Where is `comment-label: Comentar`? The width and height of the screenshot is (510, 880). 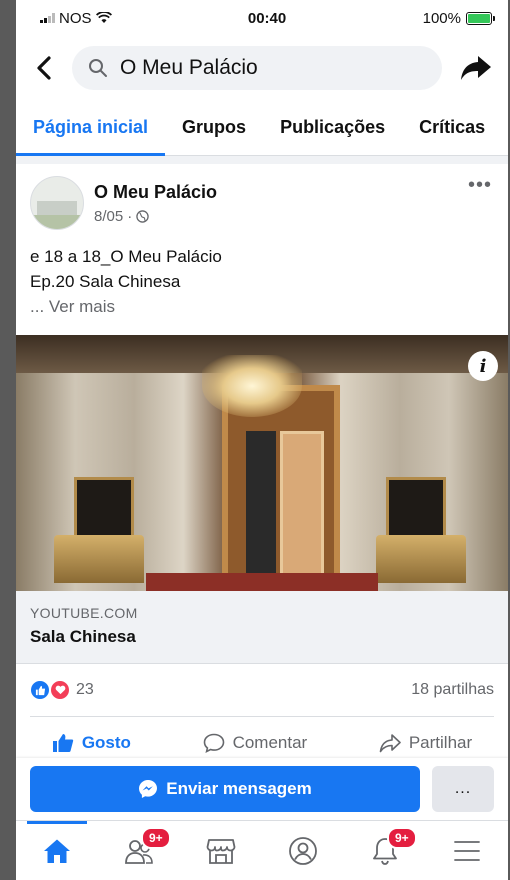 comment-label: Comentar is located at coordinates (270, 742).